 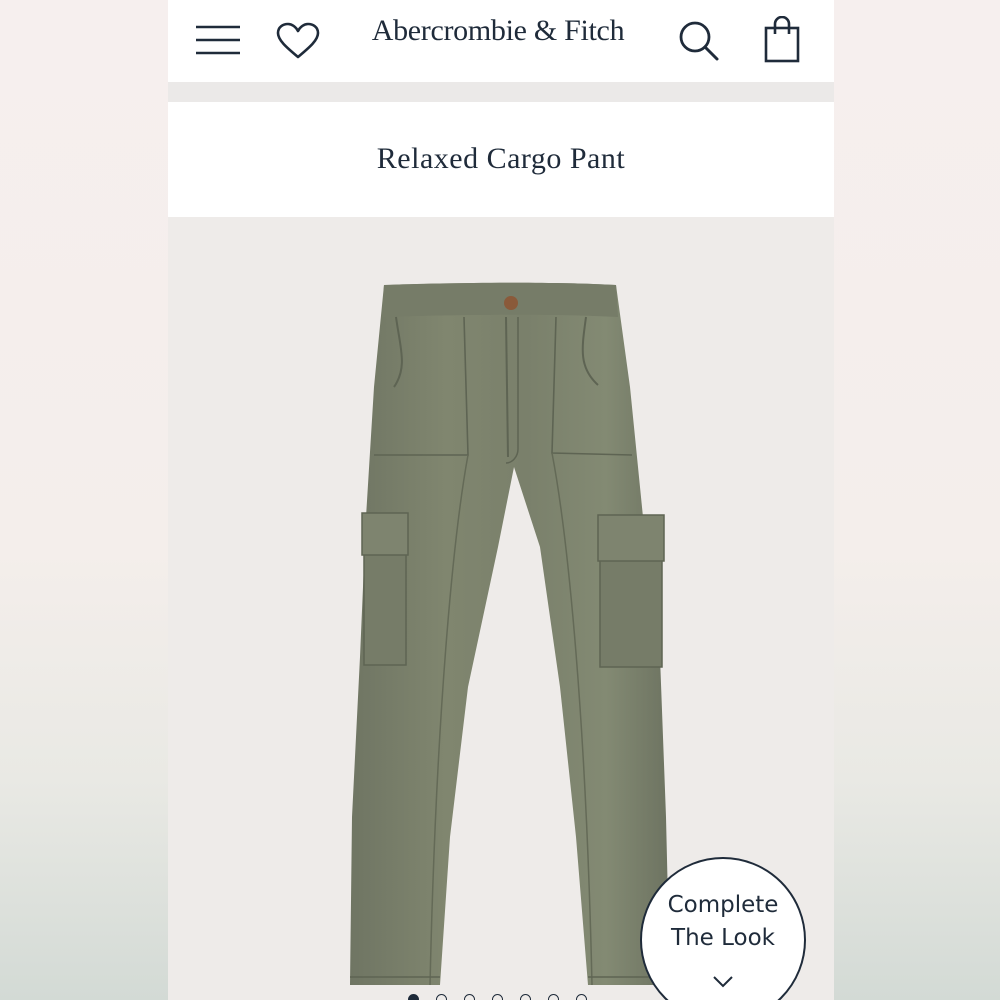 I want to click on complete-the-look-line1: Complete, so click(x=723, y=905).